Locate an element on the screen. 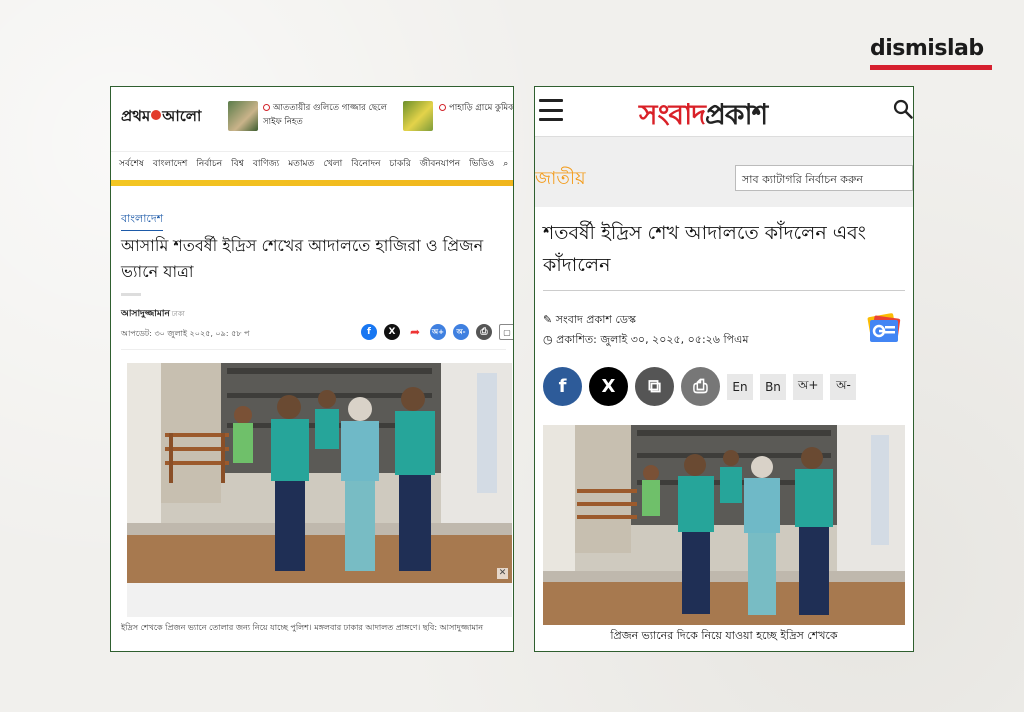 The image size is (1024, 712). author: আসাদুজ্জামান ঢাকা is located at coordinates (153, 313).